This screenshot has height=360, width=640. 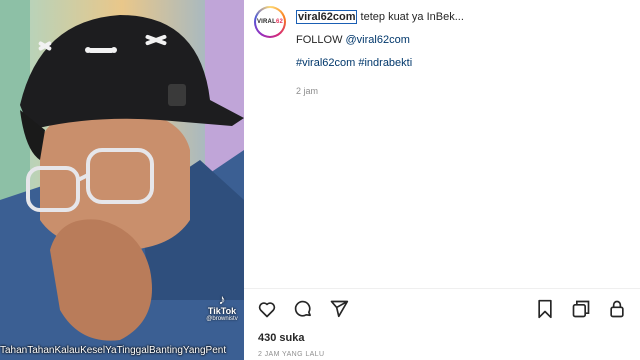 What do you see at coordinates (354, 63) in the screenshot?
I see `hashtags-link: #viral62com #indrabekti` at bounding box center [354, 63].